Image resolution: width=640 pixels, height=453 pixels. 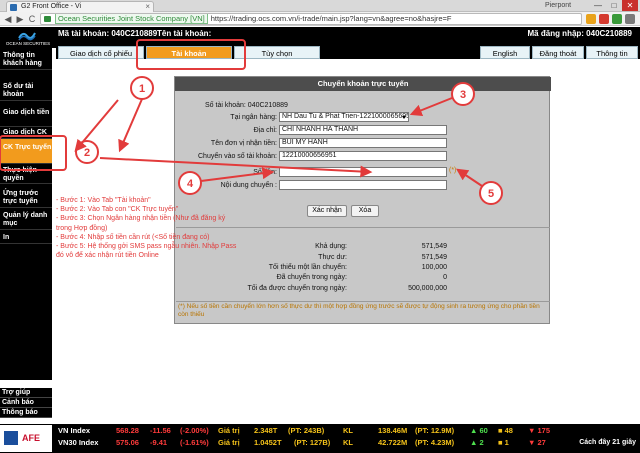 What do you see at coordinates (101, 52) in the screenshot?
I see `tab-stock-trading: Giao dịch cổ phiếu` at bounding box center [101, 52].